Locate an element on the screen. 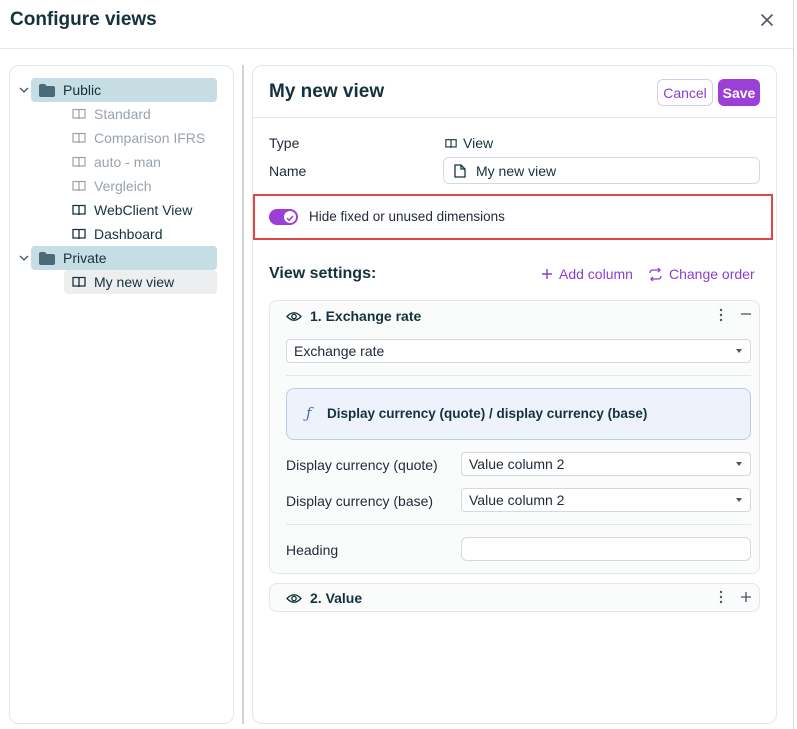 The image size is (797, 729). tree-item-label: Vergleich is located at coordinates (123, 186).